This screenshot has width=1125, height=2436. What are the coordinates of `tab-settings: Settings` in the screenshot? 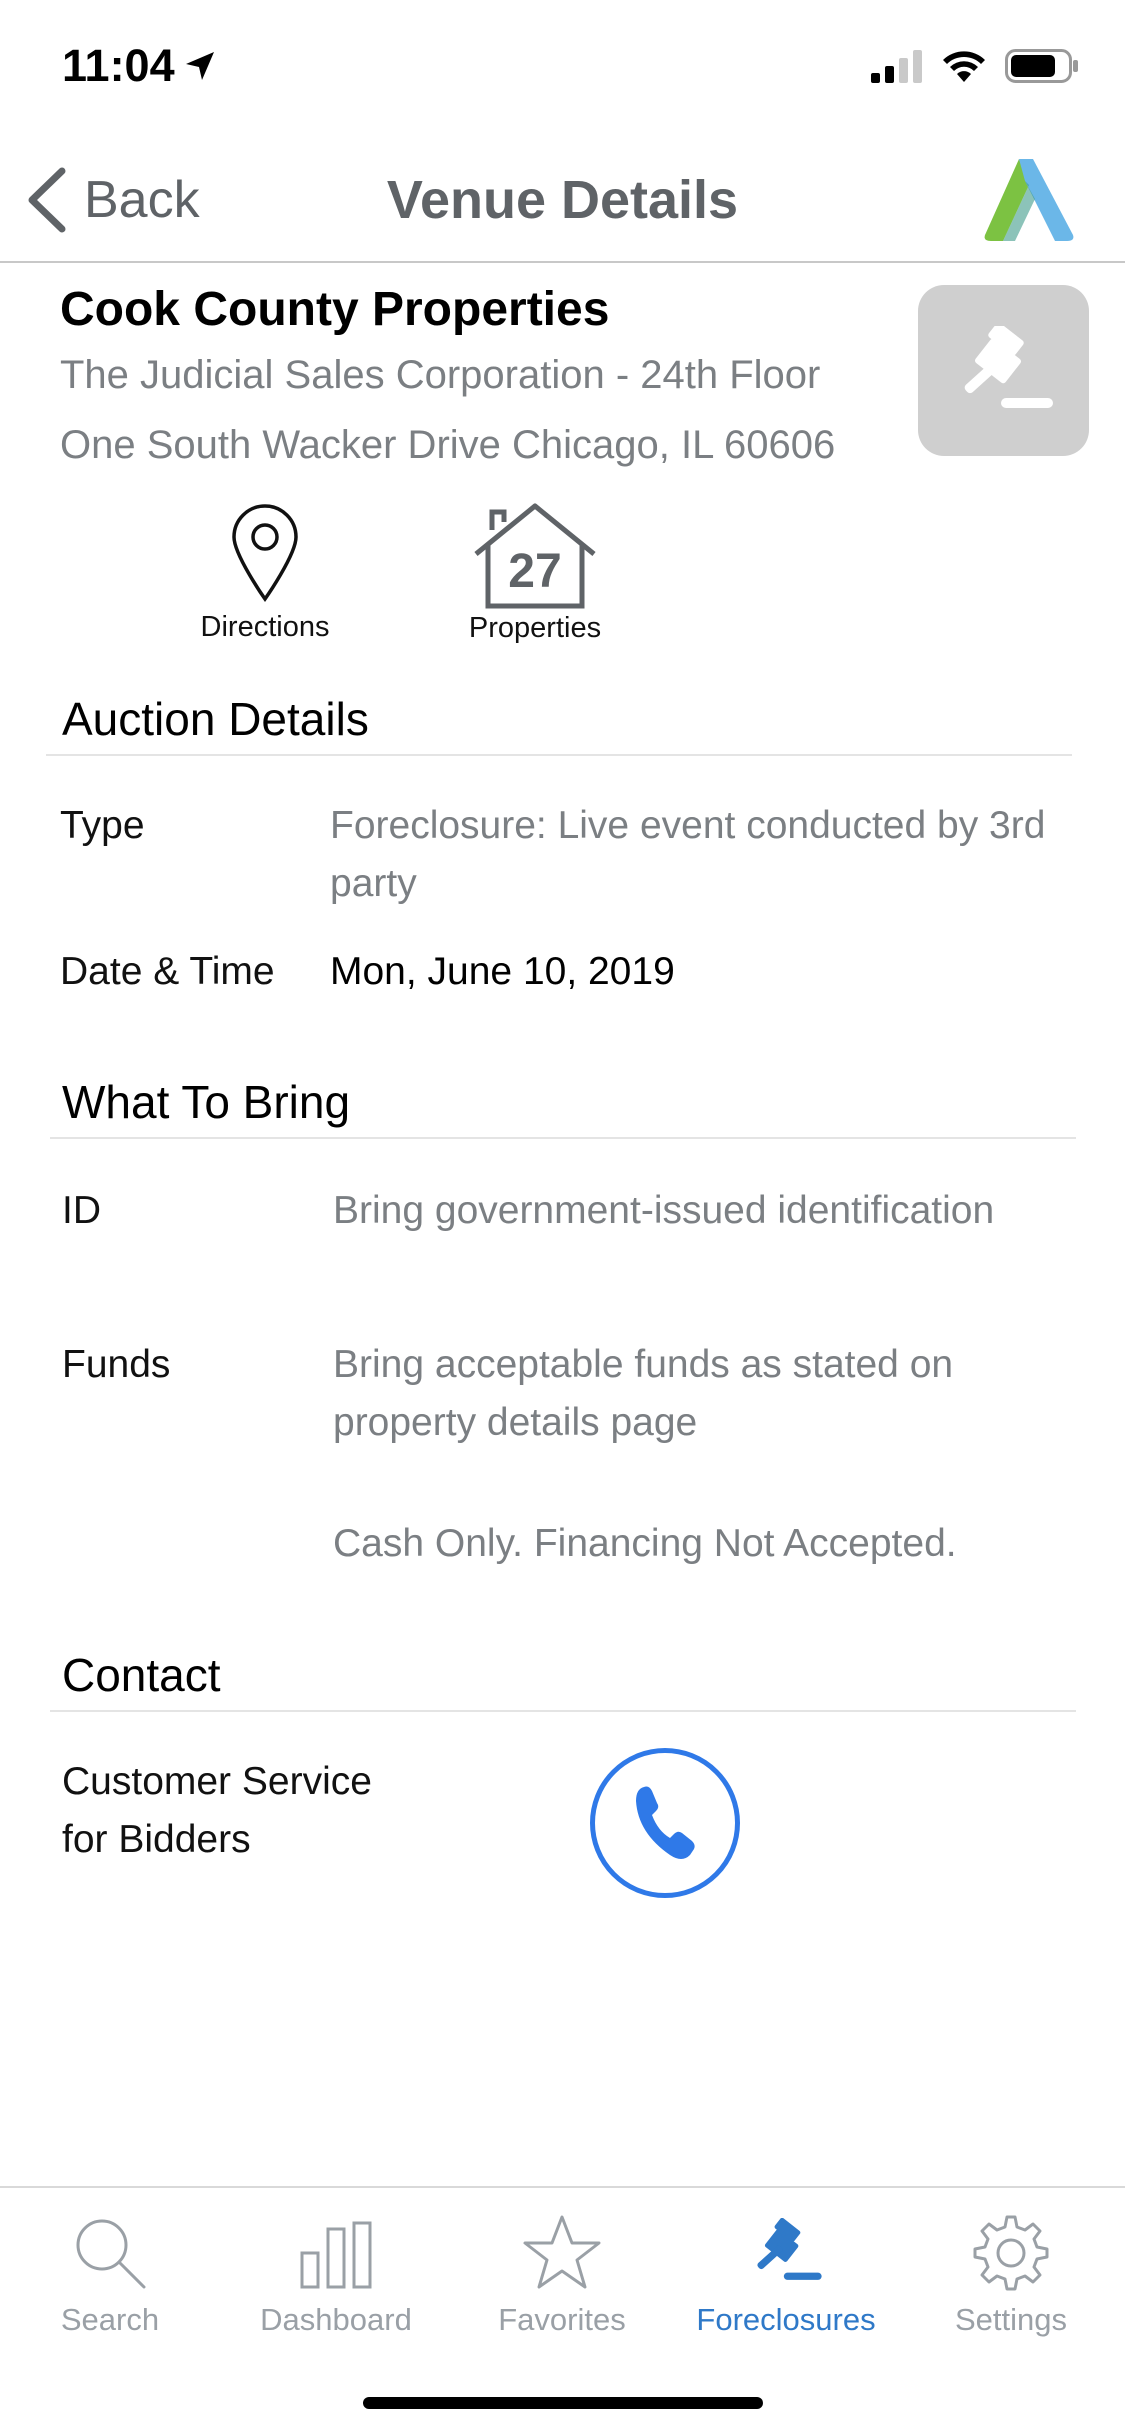 It's located at (1011, 2273).